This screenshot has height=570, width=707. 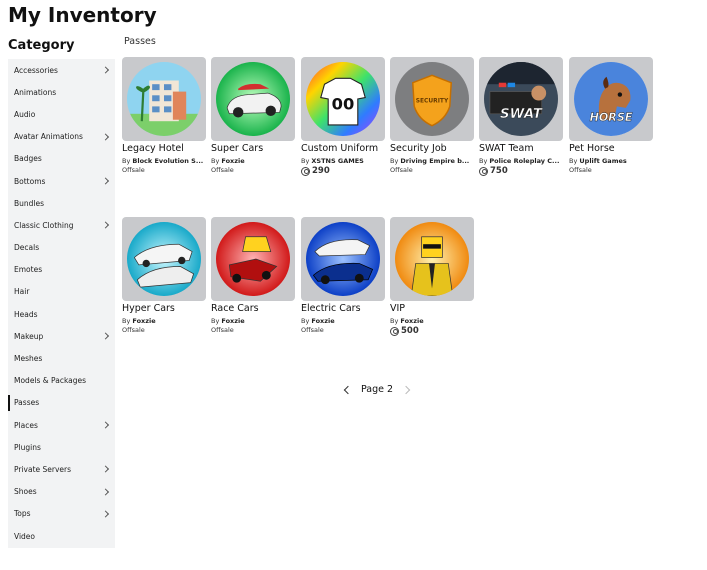 I want to click on sidebar-item: Audio, so click(x=61, y=114).